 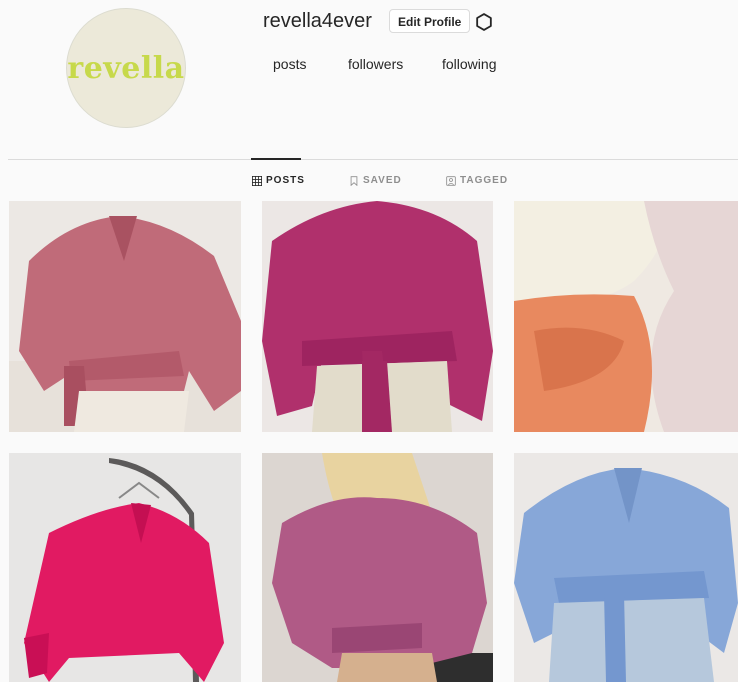 What do you see at coordinates (382, 180) in the screenshot?
I see `tab-saved-label: SAVED` at bounding box center [382, 180].